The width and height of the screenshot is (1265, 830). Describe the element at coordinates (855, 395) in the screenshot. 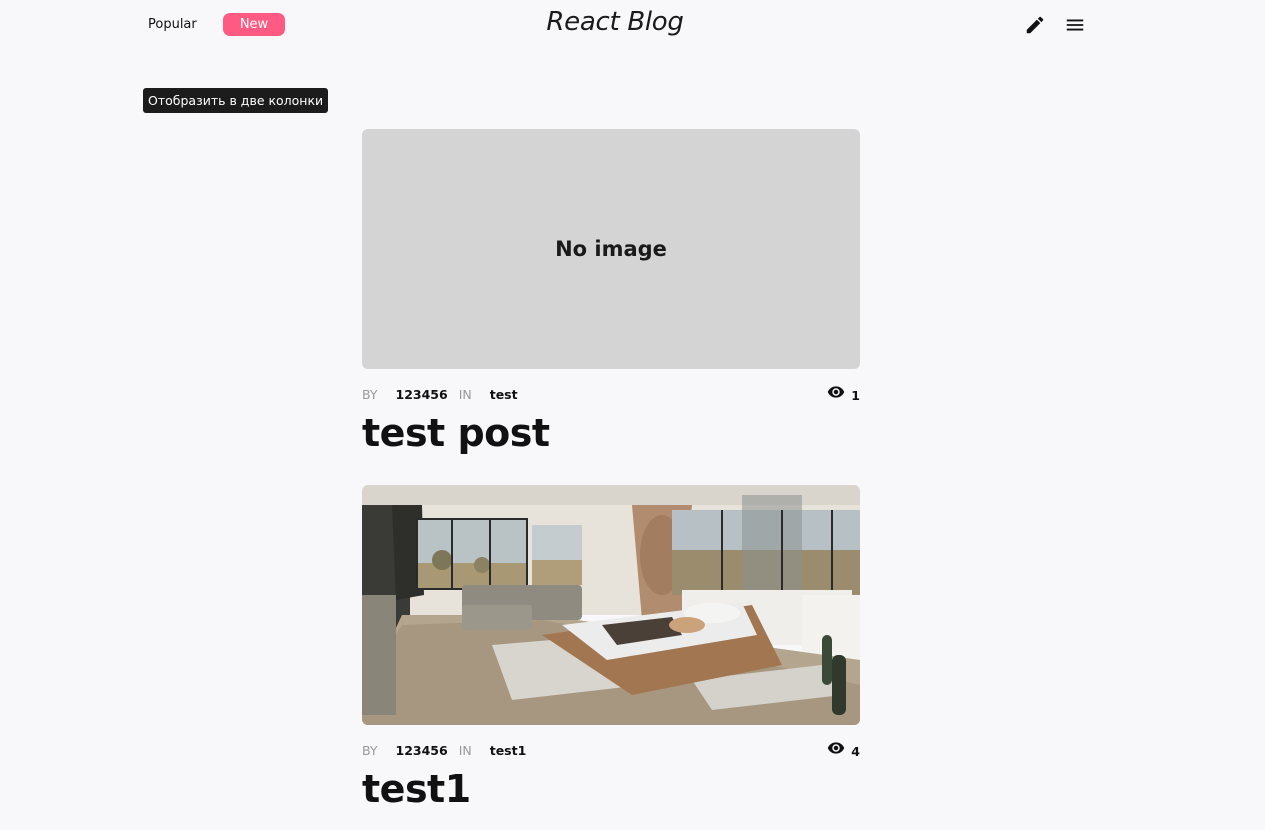

I see `view-count-value: 1` at that location.